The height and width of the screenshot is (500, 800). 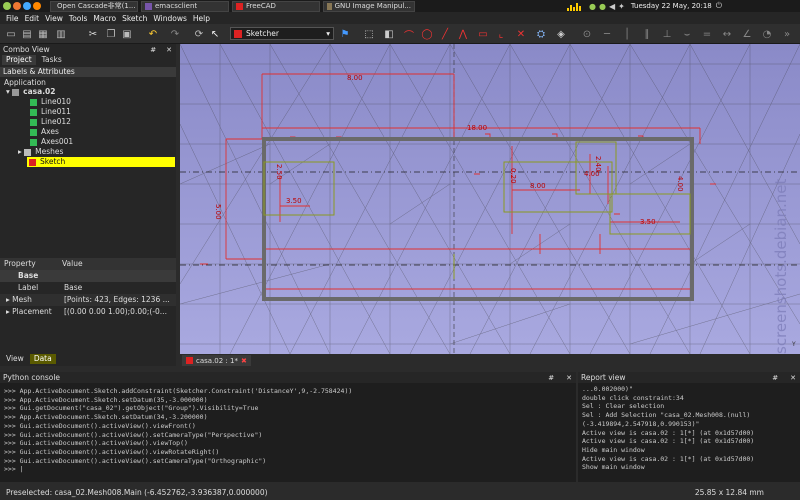 I want to click on open-icon: ▤, so click(x=27, y=34).